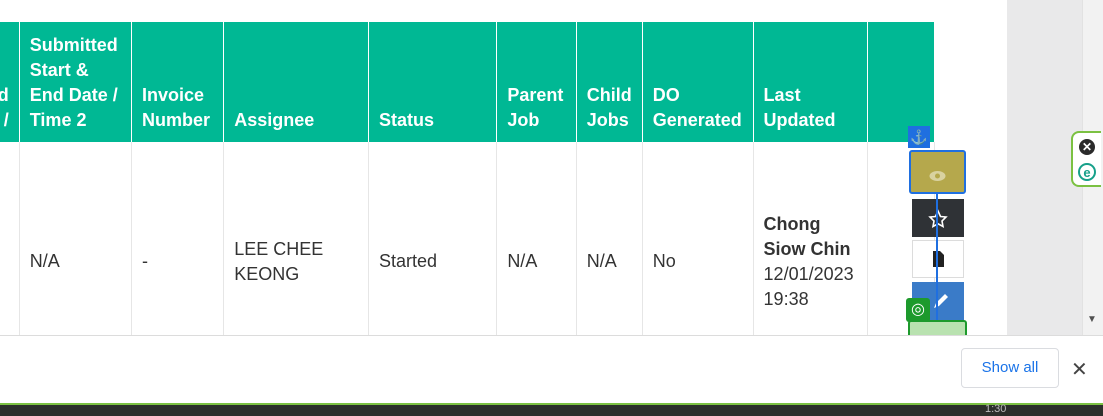 This screenshot has width=1103, height=416. I want to click on cell-invoice: -, so click(178, 238).